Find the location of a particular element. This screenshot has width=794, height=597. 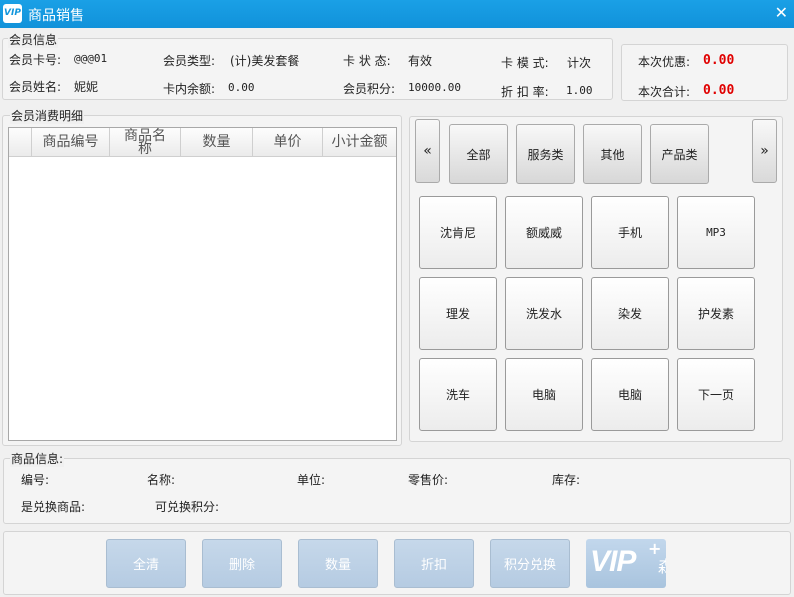

this-total-label: 本次合计: is located at coordinates (664, 92).